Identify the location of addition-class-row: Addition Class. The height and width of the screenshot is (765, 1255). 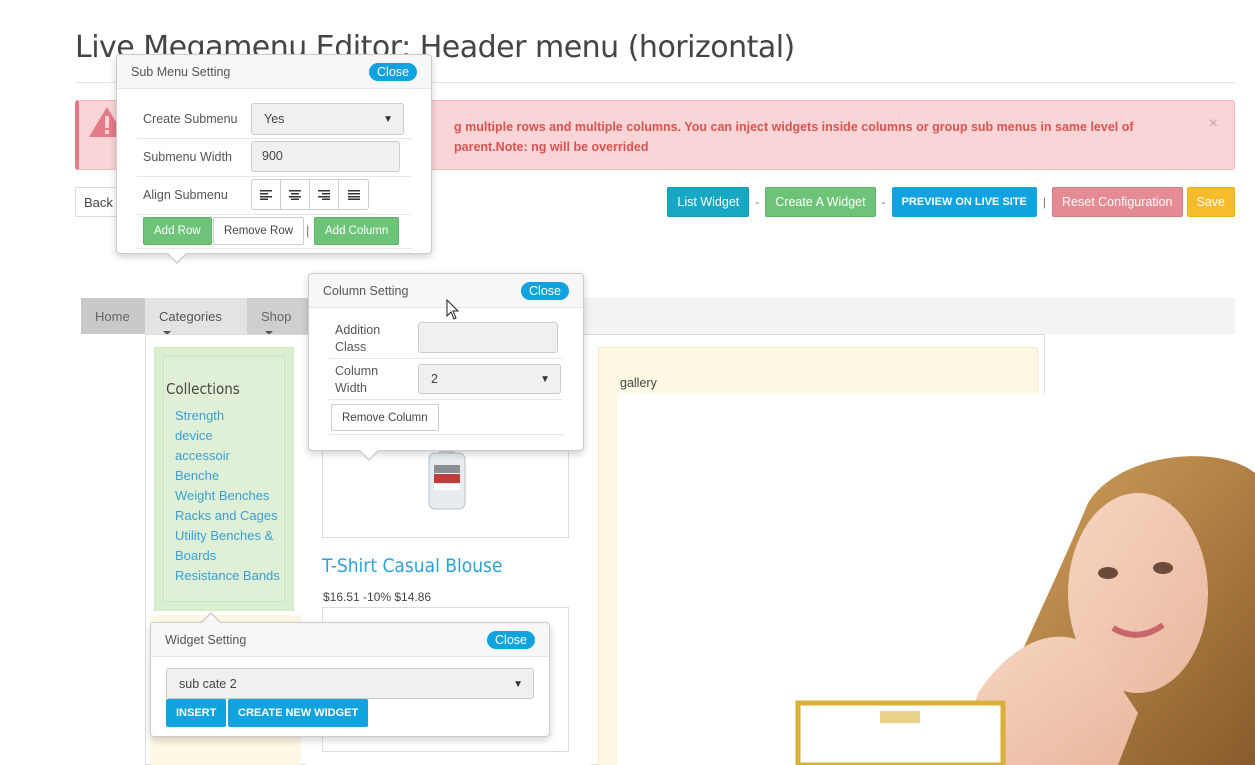
(446, 338).